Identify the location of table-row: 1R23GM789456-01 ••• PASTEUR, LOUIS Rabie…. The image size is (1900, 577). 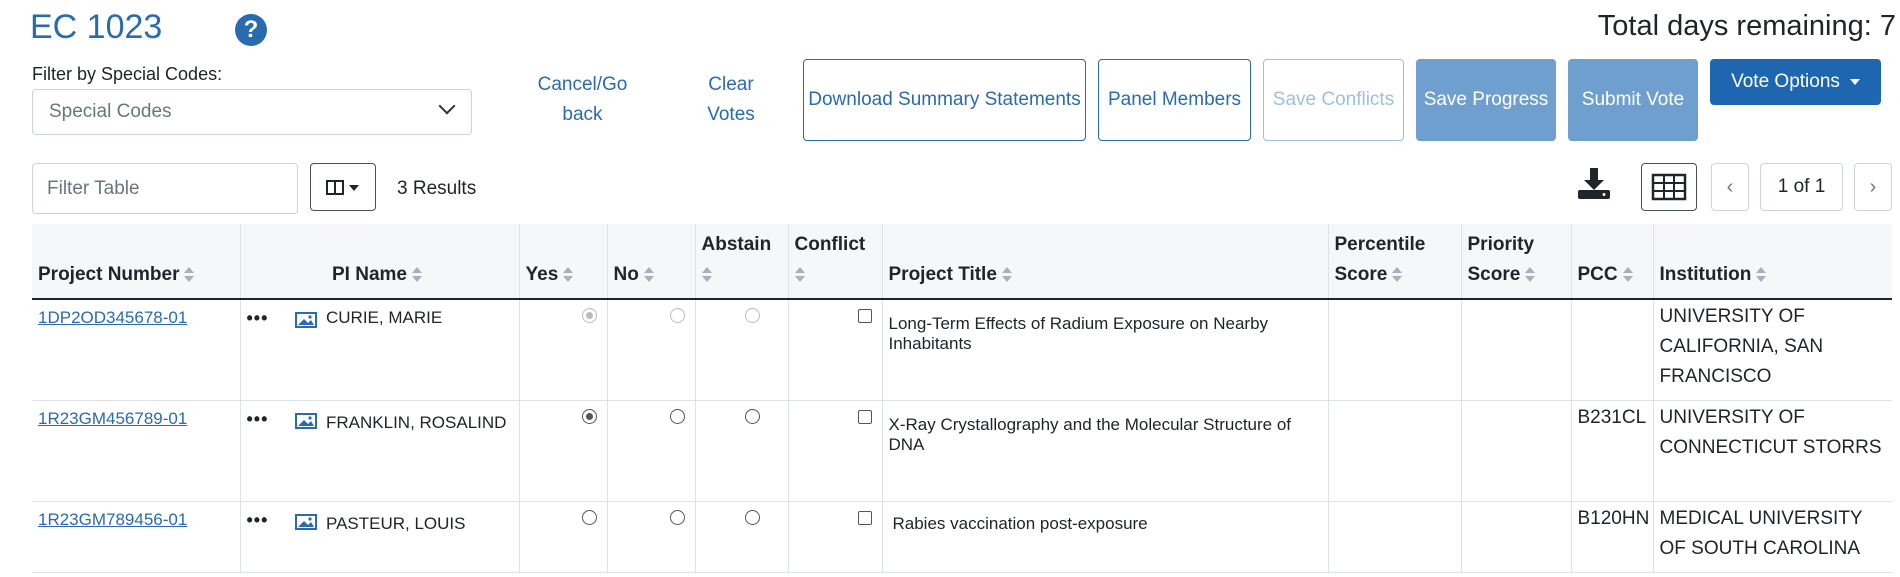
(962, 537).